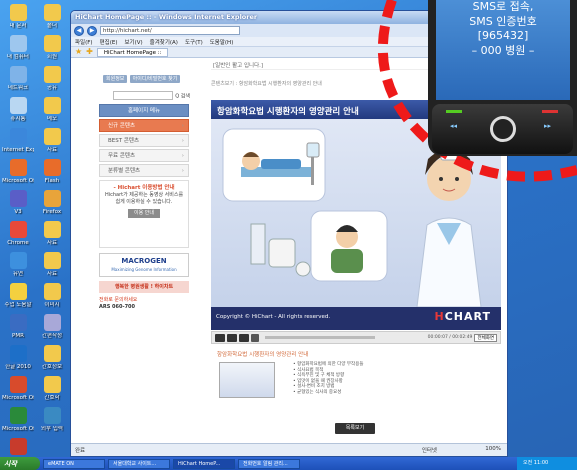 The image size is (577, 470). Describe the element at coordinates (144, 140) in the screenshot. I see `sidebar-item-best: BEST 콘텐츠 ›` at that location.